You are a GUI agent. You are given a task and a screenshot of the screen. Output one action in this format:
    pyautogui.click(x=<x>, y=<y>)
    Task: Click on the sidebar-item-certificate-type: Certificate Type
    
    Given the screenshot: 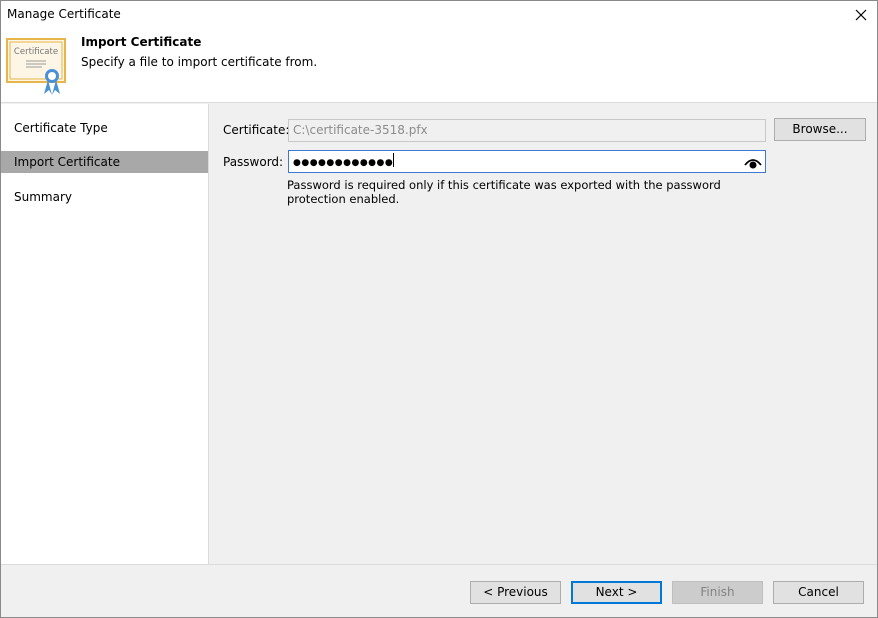 What is the action you would take?
    pyautogui.click(x=104, y=128)
    